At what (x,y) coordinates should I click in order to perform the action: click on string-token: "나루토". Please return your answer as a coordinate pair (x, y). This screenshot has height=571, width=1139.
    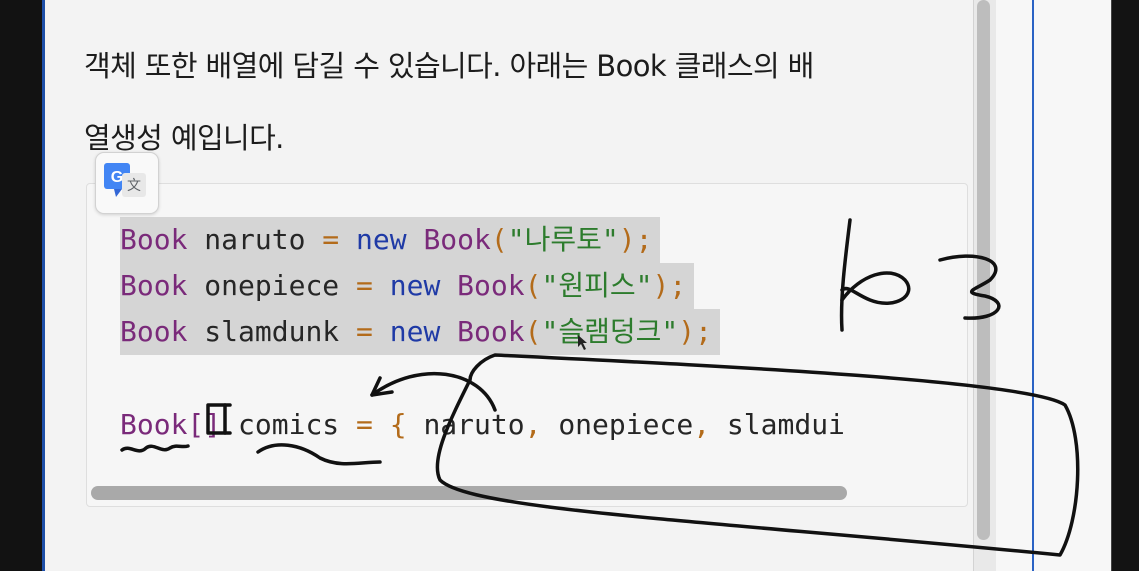
    Looking at the image, I should click on (563, 239).